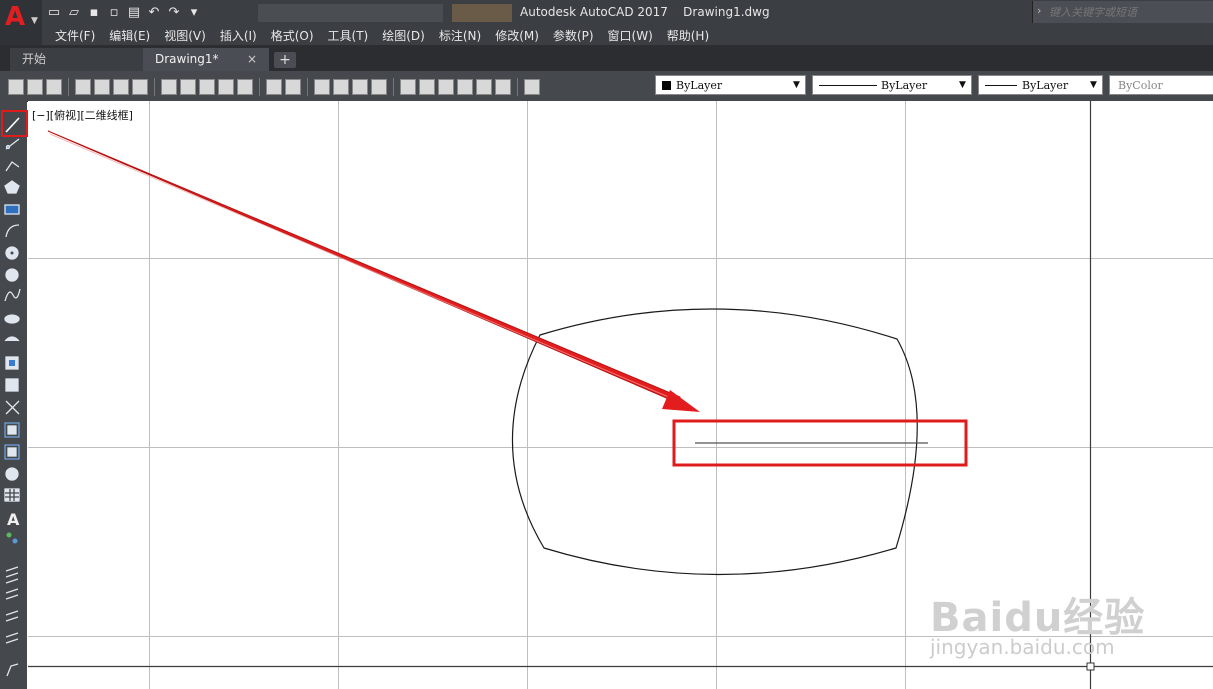 The height and width of the screenshot is (689, 1213). Describe the element at coordinates (13, 519) in the screenshot. I see `multiline-text-icon: A` at that location.